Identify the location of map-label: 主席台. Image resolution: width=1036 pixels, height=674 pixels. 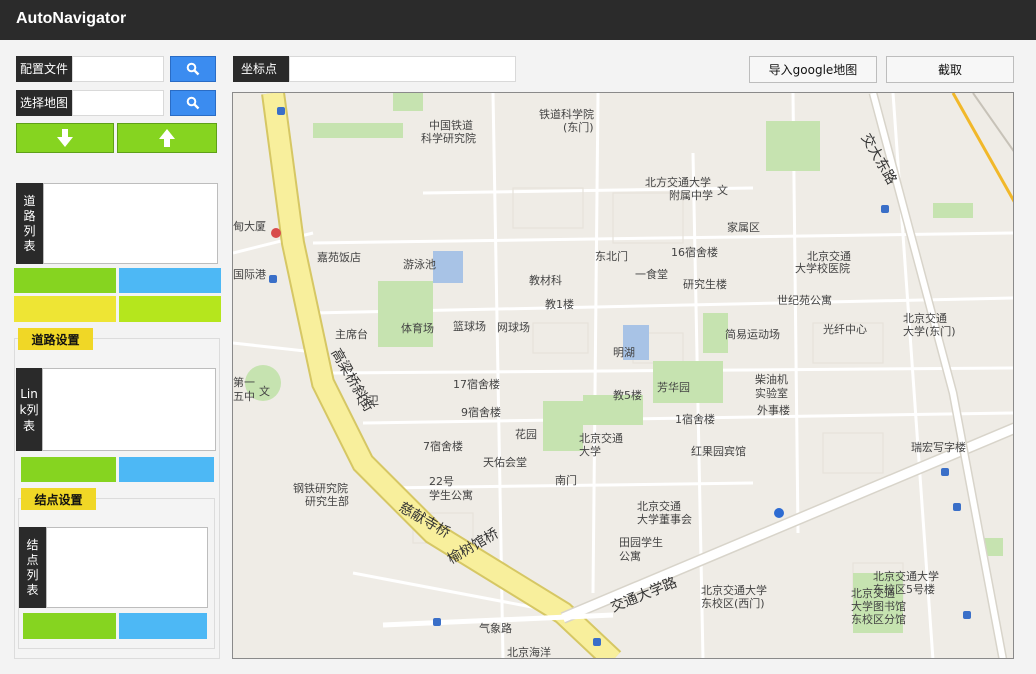
(351, 334).